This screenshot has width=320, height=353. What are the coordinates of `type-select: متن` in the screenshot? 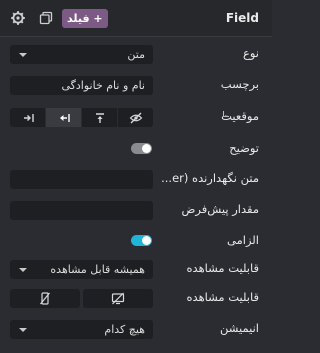 It's located at (81, 54).